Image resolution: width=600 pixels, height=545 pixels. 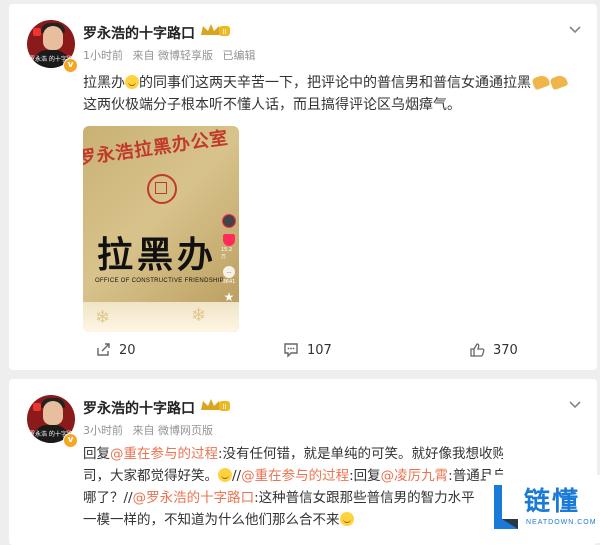 I want to click on post-time: 3小时前, so click(x=103, y=430).